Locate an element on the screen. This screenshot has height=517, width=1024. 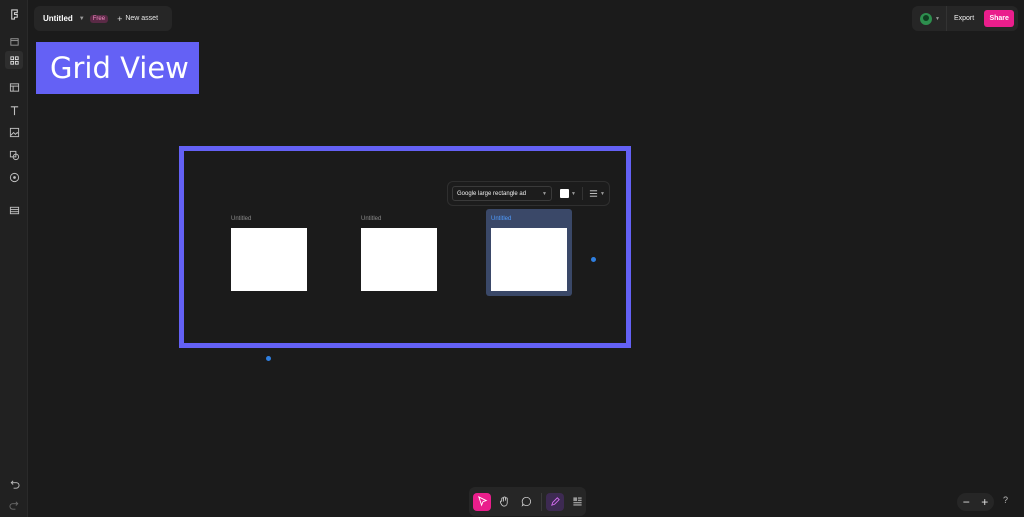
account-actions: ▼ Export Share is located at coordinates (965, 18).